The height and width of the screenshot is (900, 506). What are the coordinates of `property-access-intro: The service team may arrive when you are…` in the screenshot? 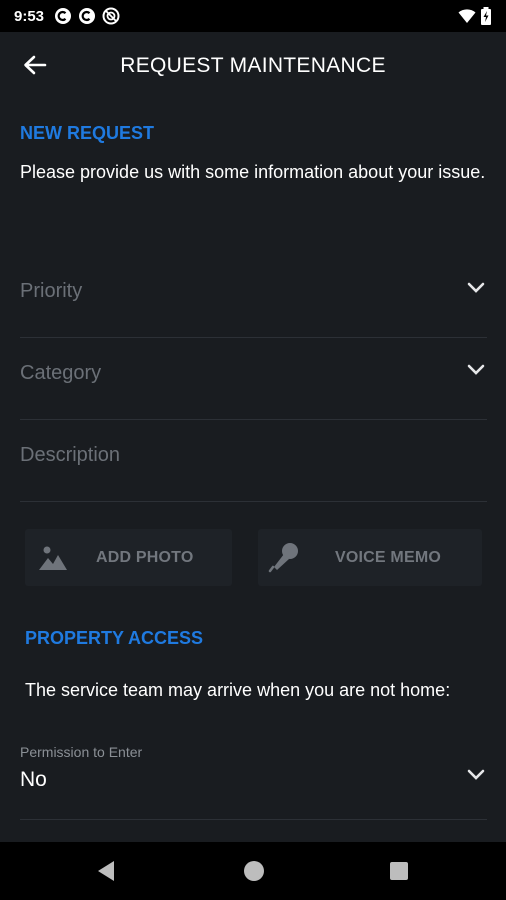 It's located at (238, 690).